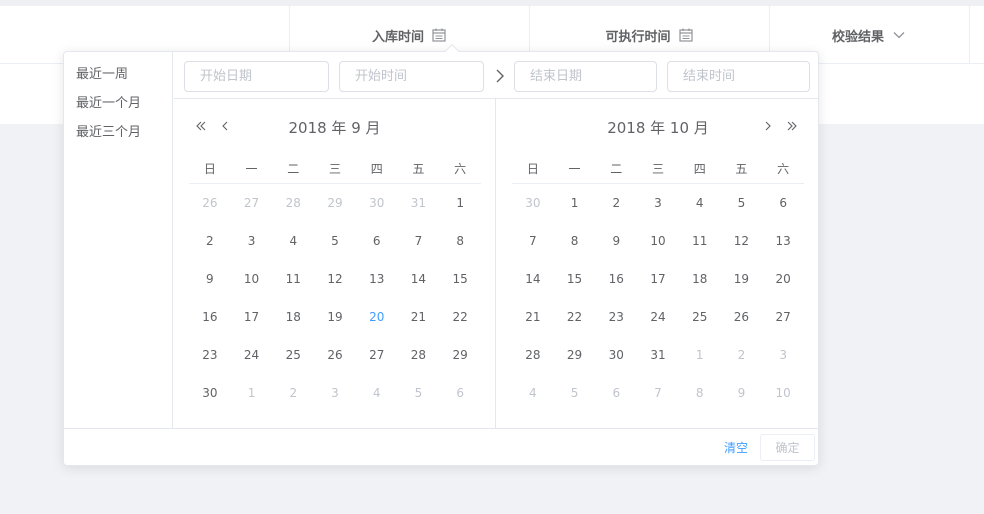  What do you see at coordinates (787, 447) in the screenshot?
I see `confirm-button: 确定` at bounding box center [787, 447].